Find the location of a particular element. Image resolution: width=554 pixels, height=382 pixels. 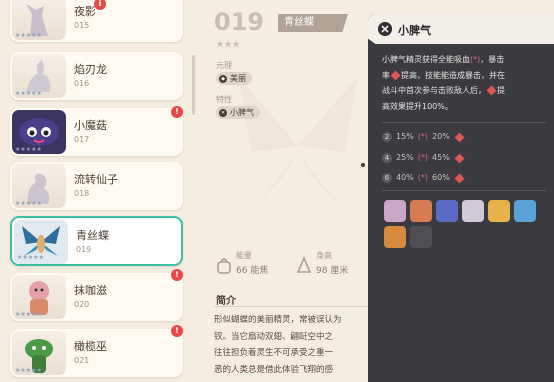

spirit-number: 021 is located at coordinates (82, 360).